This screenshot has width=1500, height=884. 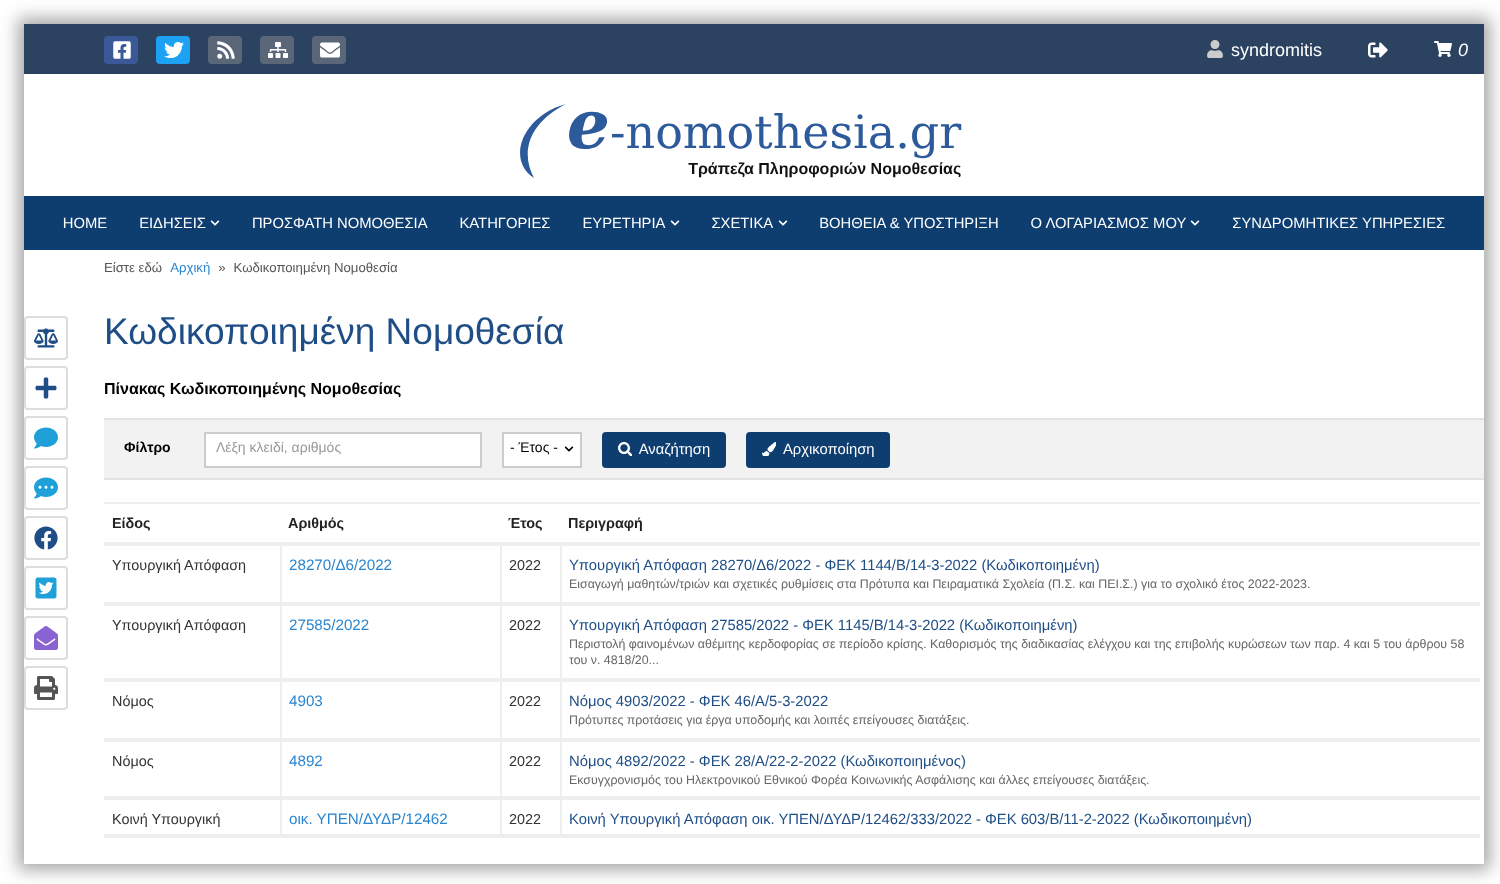 I want to click on envelope-icon, so click(x=46, y=638).